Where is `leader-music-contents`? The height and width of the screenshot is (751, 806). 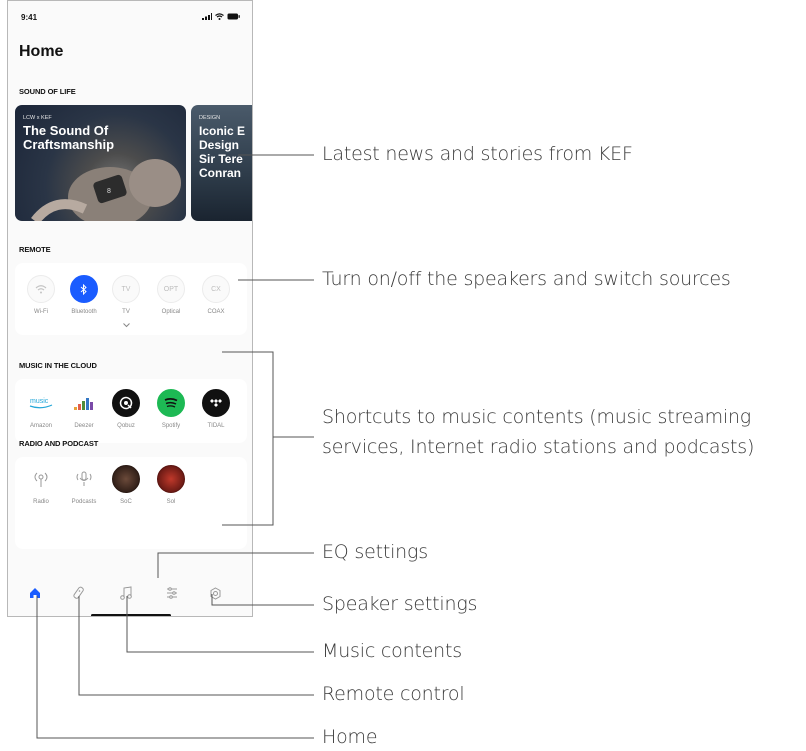 leader-music-contents is located at coordinates (220, 624).